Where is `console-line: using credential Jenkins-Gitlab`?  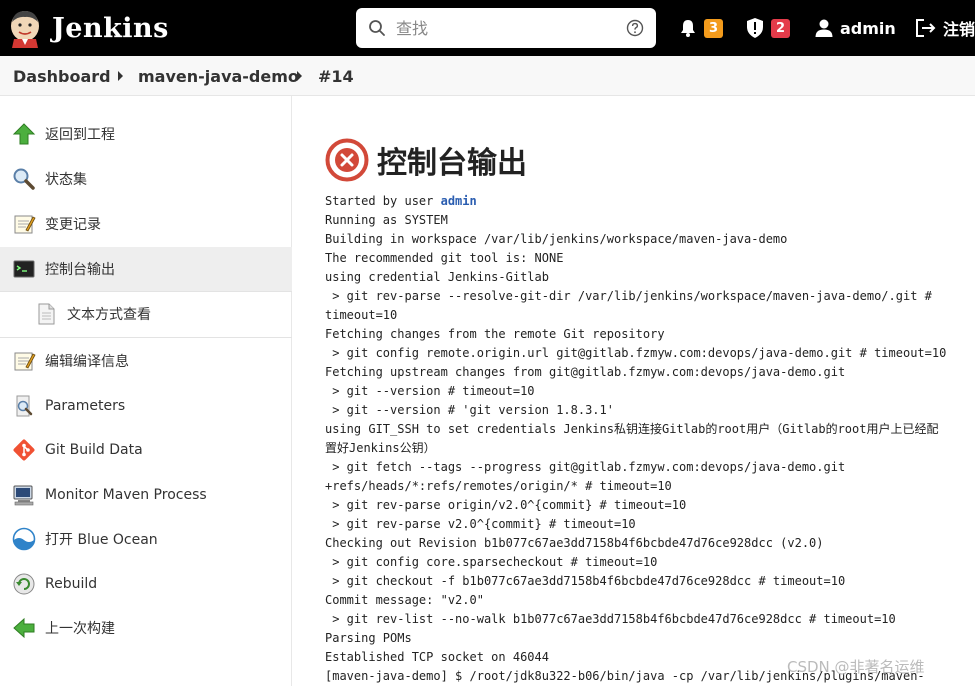 console-line: using credential Jenkins-Gitlab is located at coordinates (437, 277).